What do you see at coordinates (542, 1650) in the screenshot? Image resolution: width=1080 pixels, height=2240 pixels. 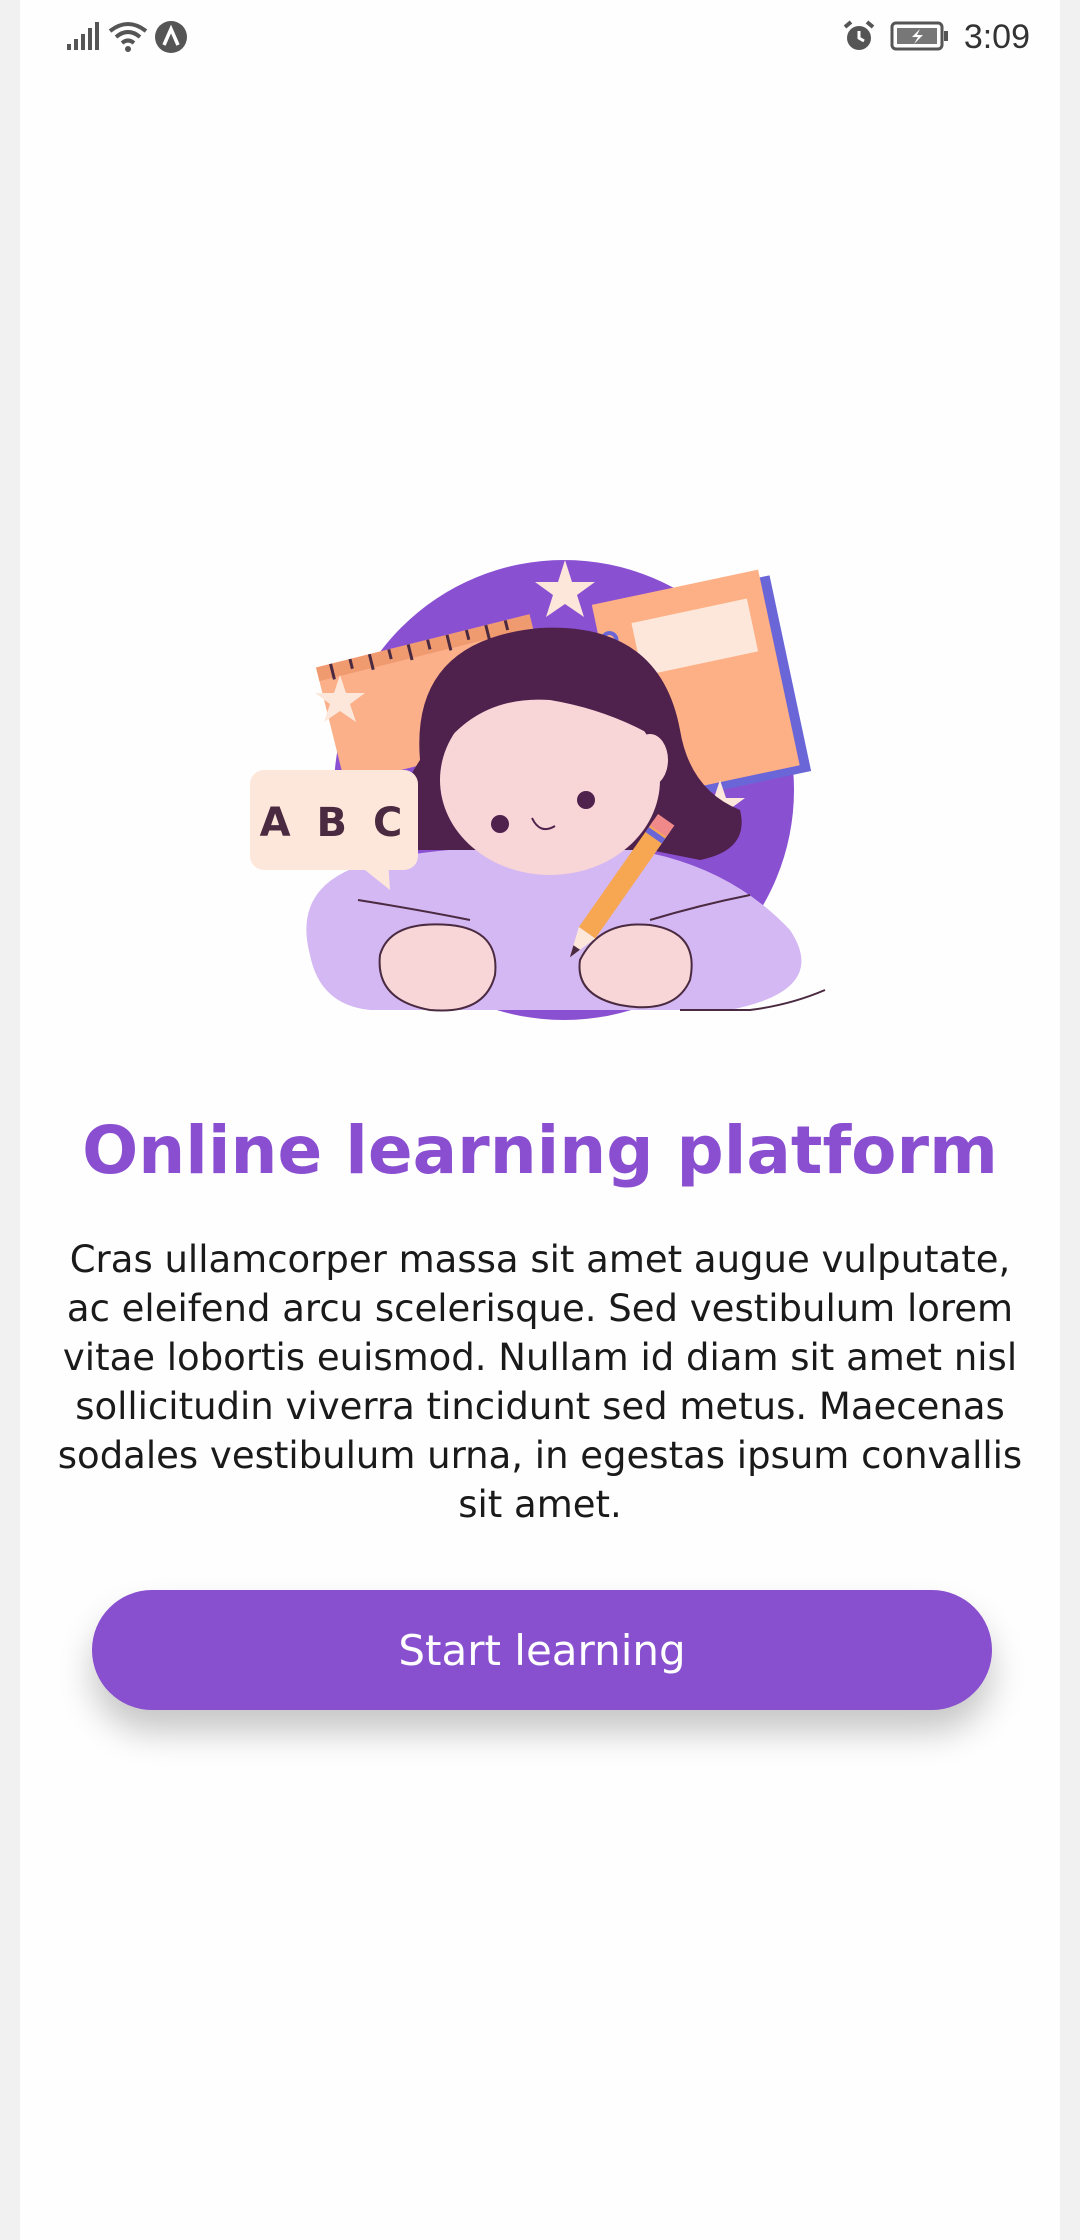 I see `start-learning-button: Start learning` at bounding box center [542, 1650].